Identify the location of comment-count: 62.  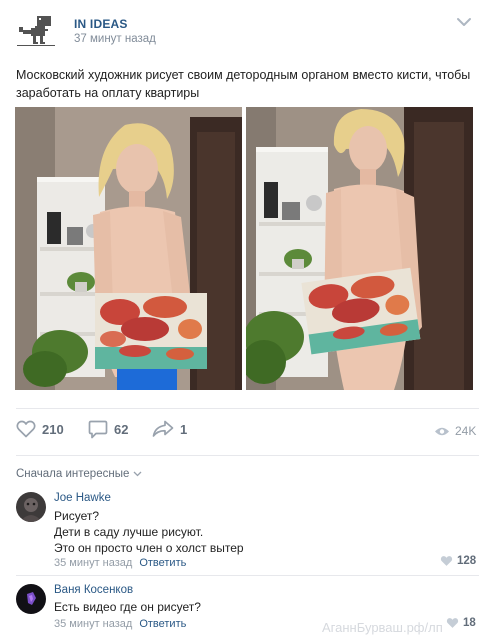
(121, 429).